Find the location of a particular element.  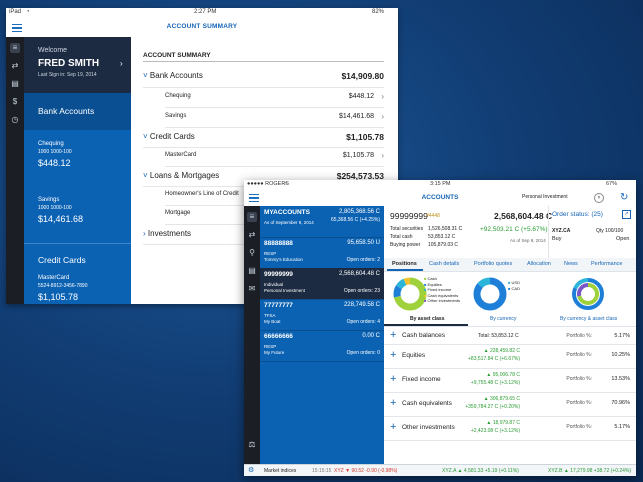

portfolio-pct-label: Portfolio %: is located at coordinates (579, 379).